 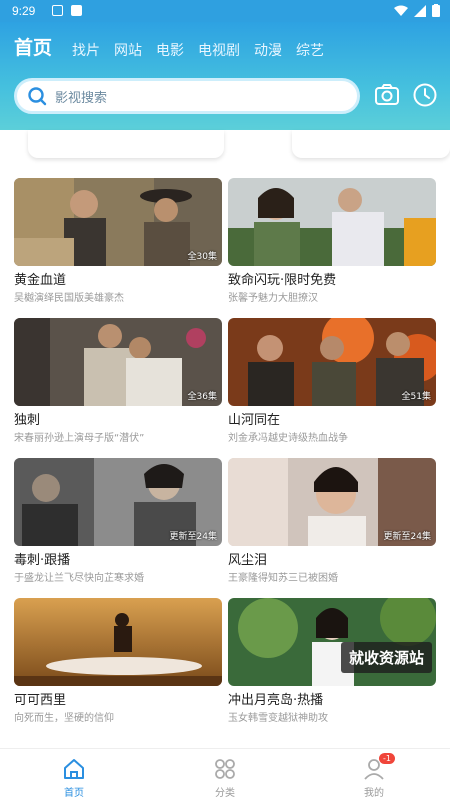 What do you see at coordinates (420, 10) in the screenshot?
I see `signal-icon` at bounding box center [420, 10].